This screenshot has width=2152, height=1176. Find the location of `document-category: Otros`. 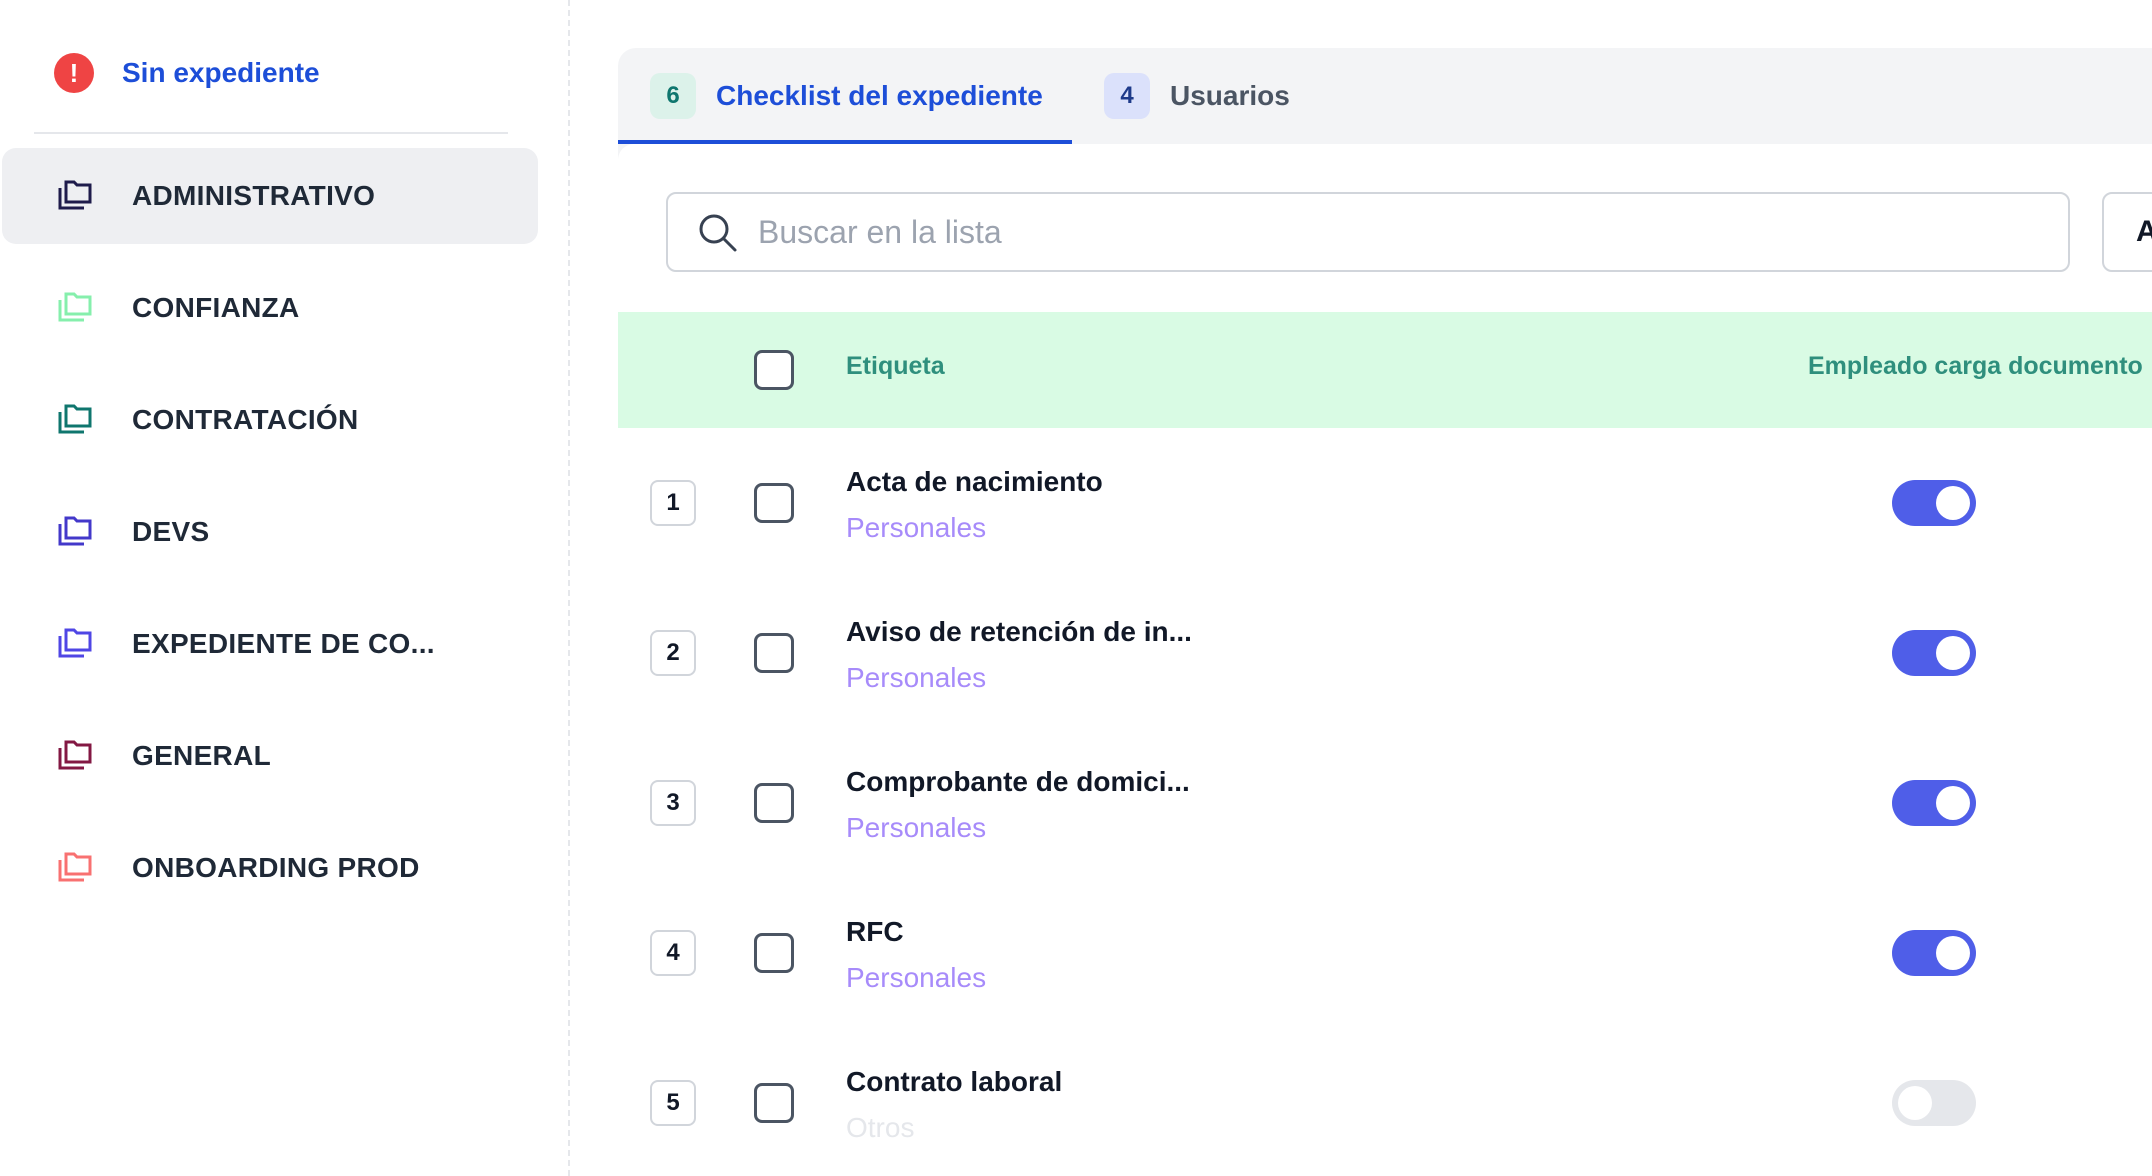

document-category: Otros is located at coordinates (880, 1127).